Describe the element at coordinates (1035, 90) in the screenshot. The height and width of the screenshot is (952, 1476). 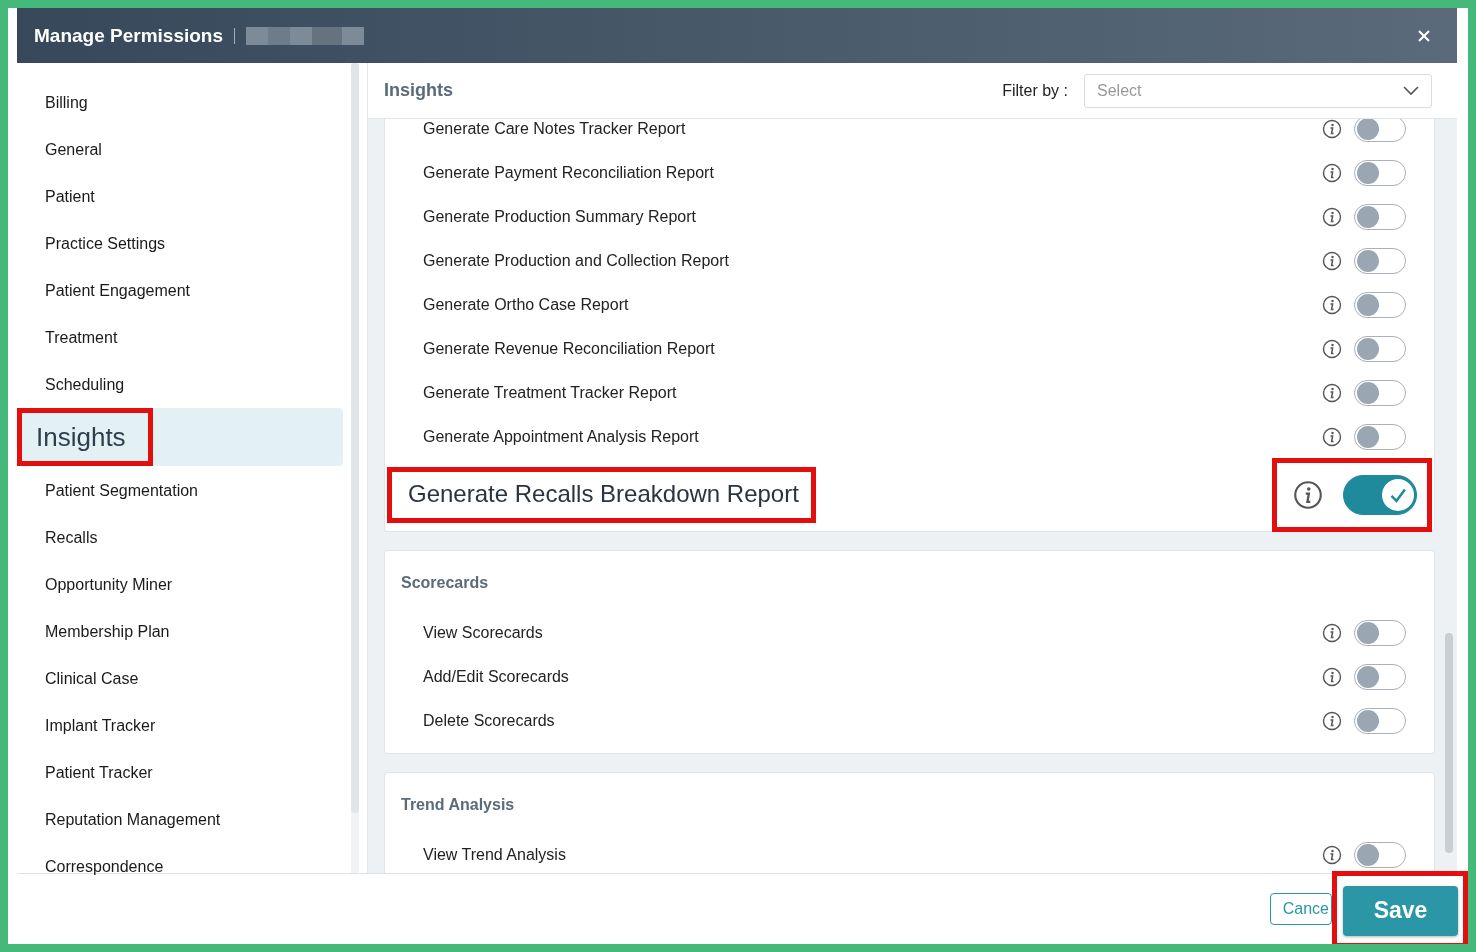
I see `filter-label: Filter by :` at that location.